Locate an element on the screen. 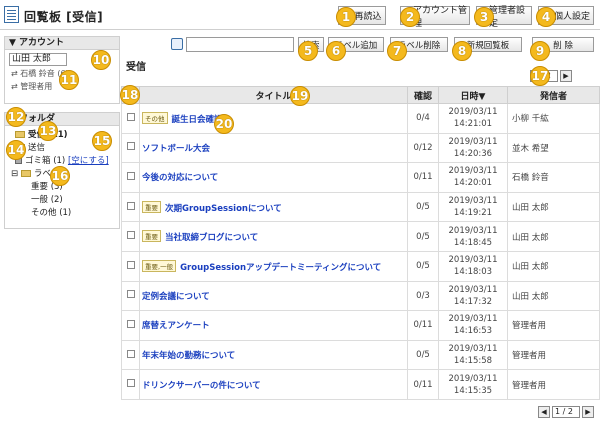 The image size is (600, 421). title-cell: ドリンクサーバーの件について is located at coordinates (273, 384).